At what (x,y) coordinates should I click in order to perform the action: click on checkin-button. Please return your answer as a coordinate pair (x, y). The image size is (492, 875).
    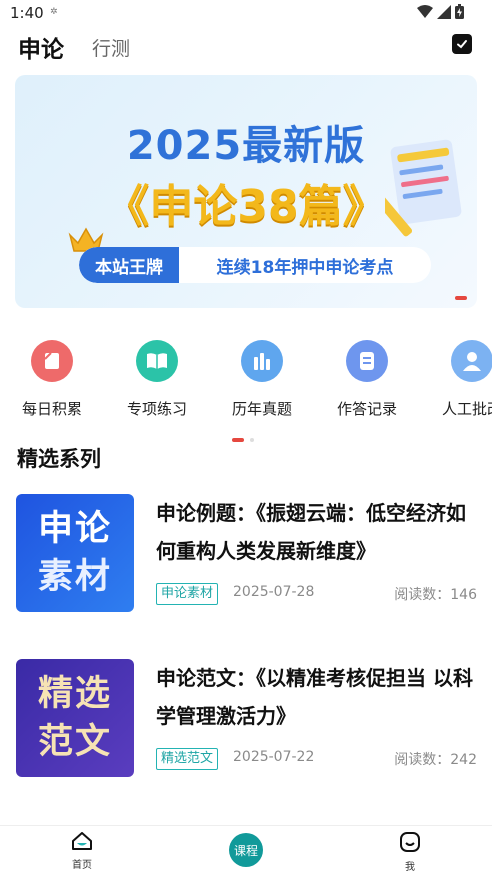
    Looking at the image, I should click on (462, 44).